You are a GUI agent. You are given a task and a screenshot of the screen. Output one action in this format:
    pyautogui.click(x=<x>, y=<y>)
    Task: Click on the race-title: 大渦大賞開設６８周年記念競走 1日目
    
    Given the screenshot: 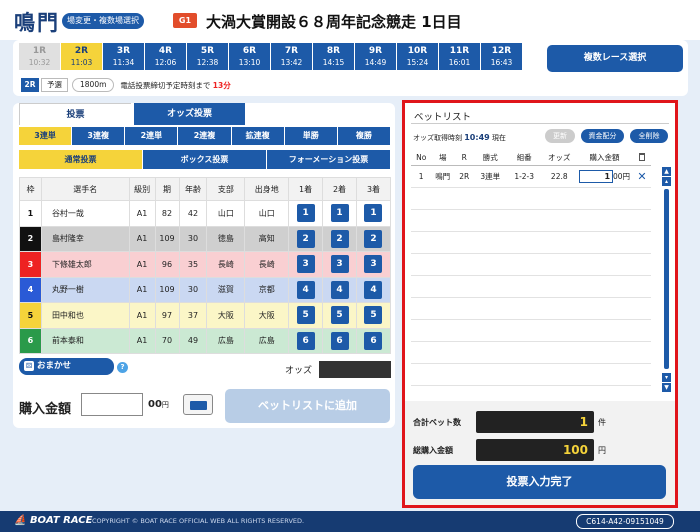 What is the action you would take?
    pyautogui.click(x=334, y=22)
    